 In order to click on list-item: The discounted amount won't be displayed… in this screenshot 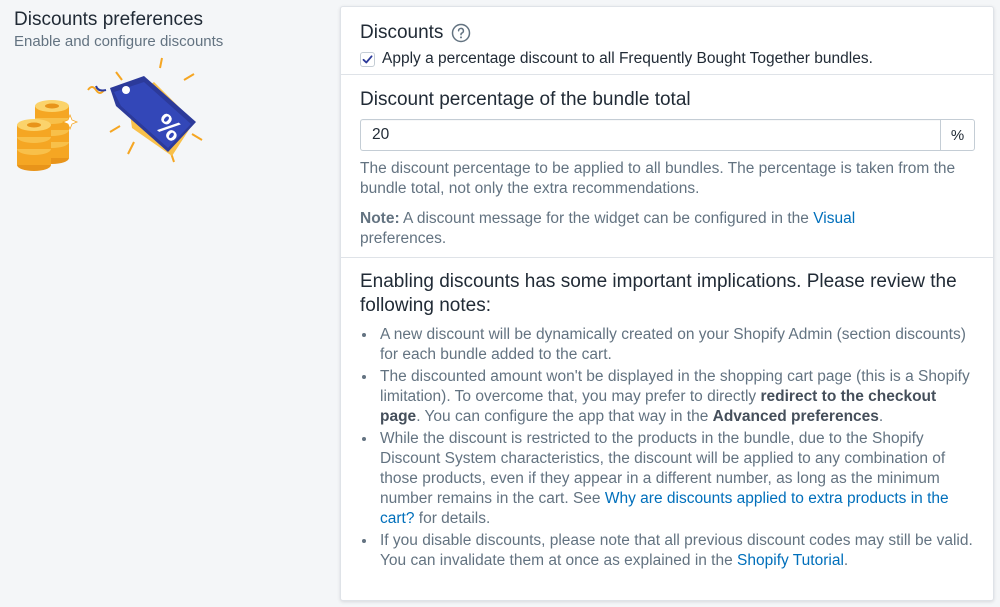, I will do `click(667, 397)`.